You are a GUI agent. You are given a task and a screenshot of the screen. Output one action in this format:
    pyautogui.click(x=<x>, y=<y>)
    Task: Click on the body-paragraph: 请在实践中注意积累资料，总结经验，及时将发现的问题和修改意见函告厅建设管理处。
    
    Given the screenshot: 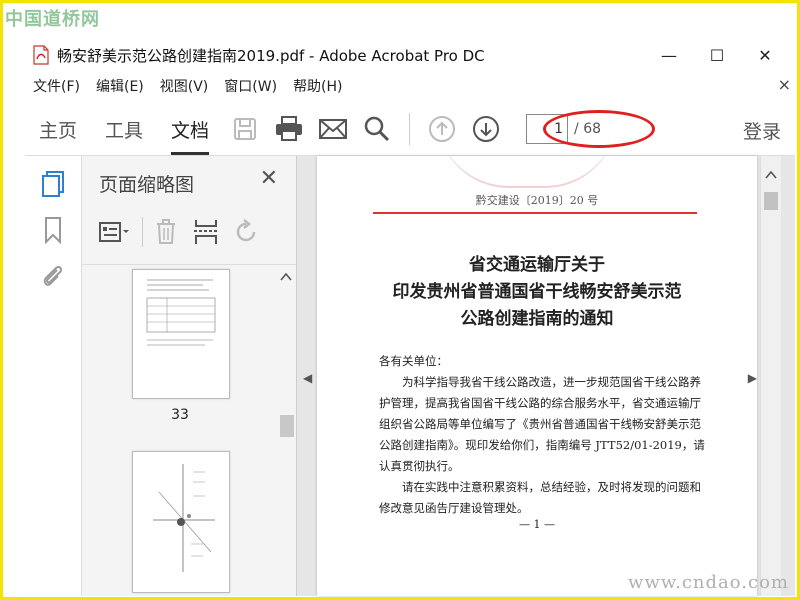 What is the action you would take?
    pyautogui.click(x=540, y=497)
    